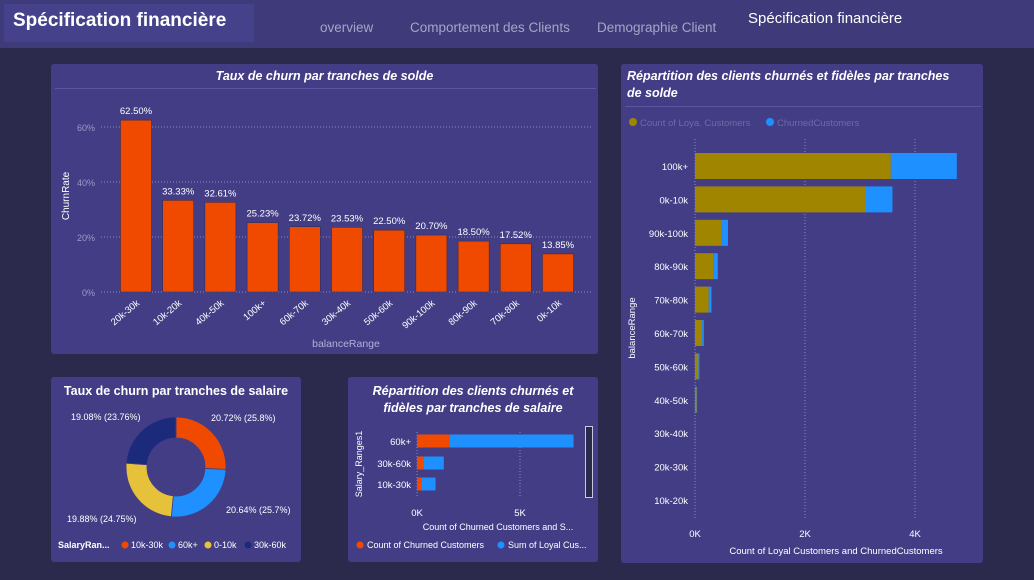  Describe the element at coordinates (671, 367) in the screenshot. I see `y-tick-label: 50k-60k` at that location.